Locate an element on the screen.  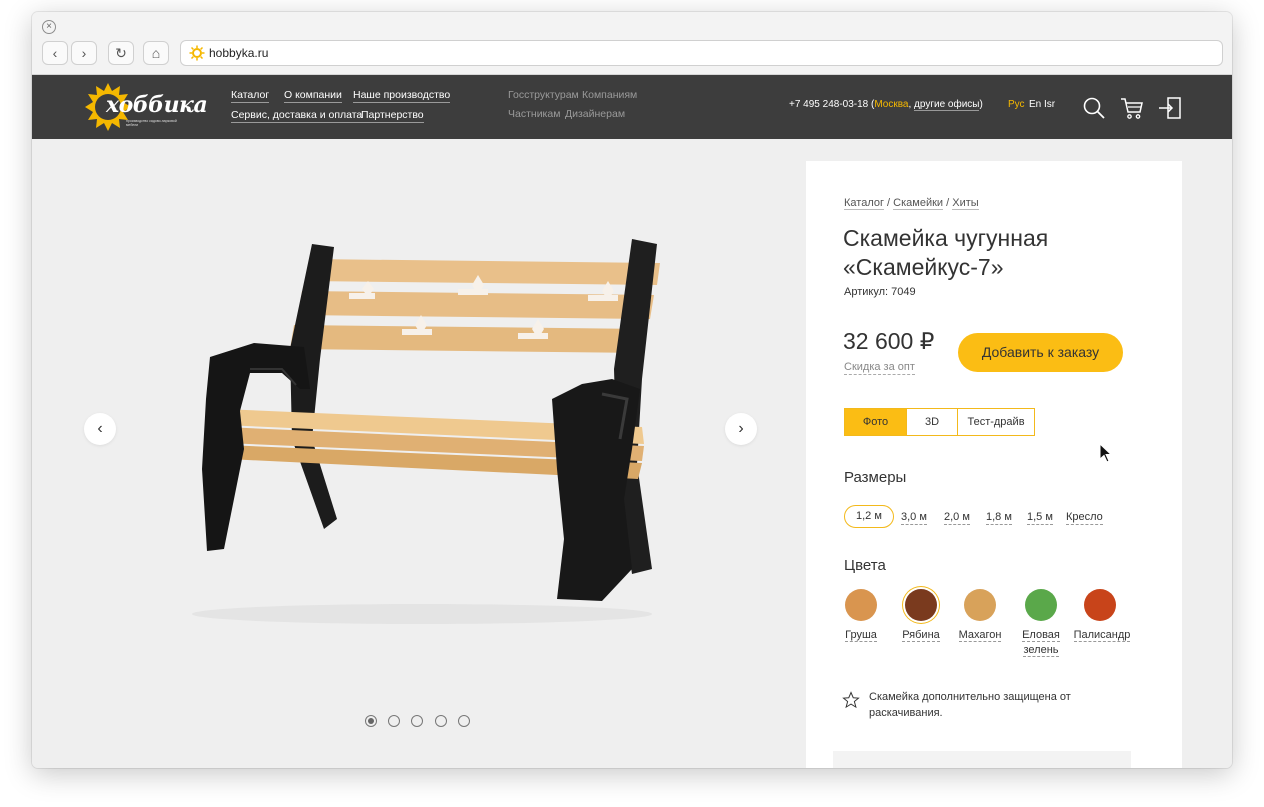
wholesale-discount-link: Скидка за опт is located at coordinates (879, 368).